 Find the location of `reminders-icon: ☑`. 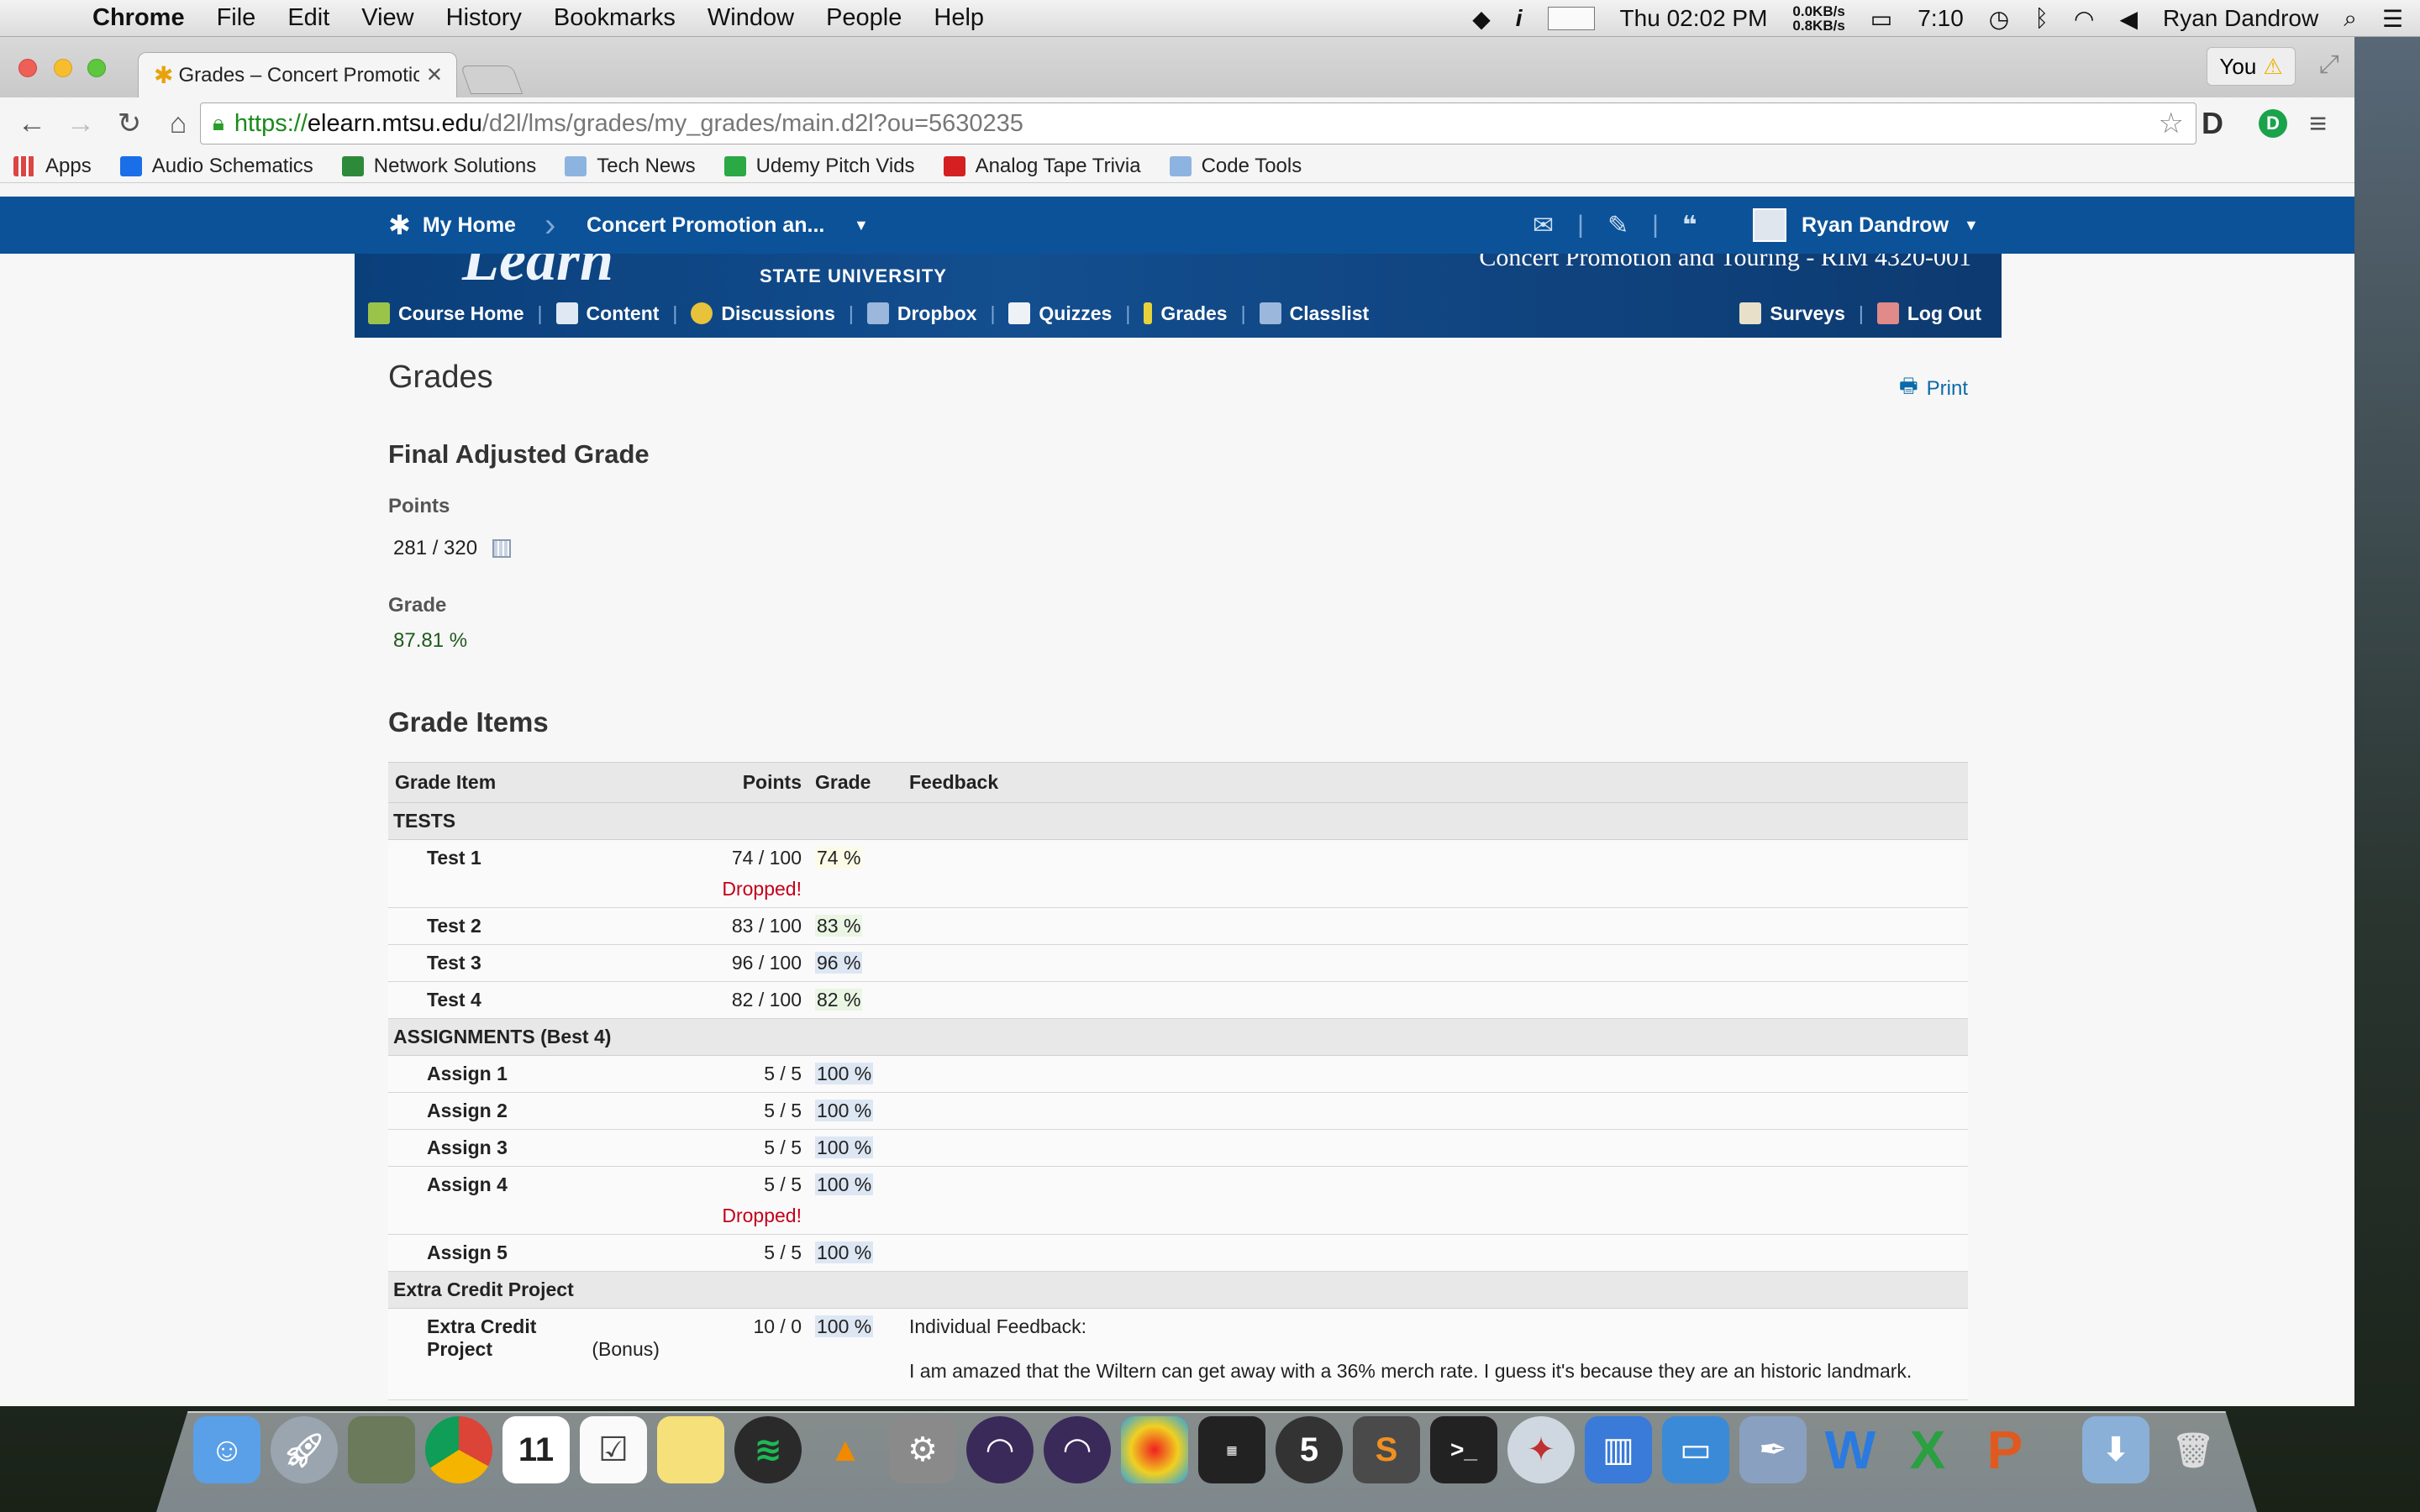

reminders-icon: ☑ is located at coordinates (613, 1449).